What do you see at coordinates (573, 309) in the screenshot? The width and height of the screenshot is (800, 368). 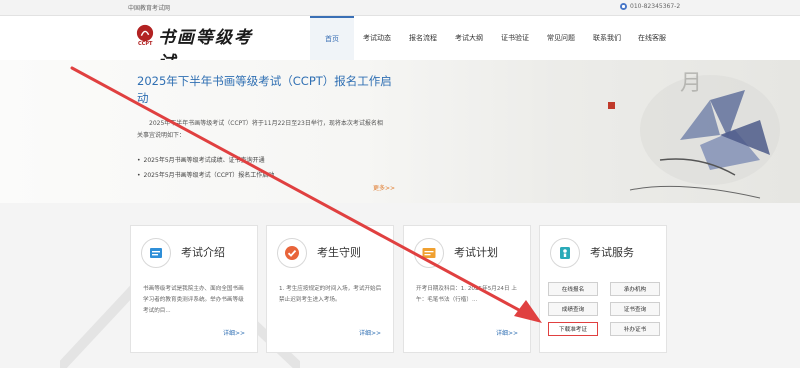 I see `score-query-button: 成绩查询` at bounding box center [573, 309].